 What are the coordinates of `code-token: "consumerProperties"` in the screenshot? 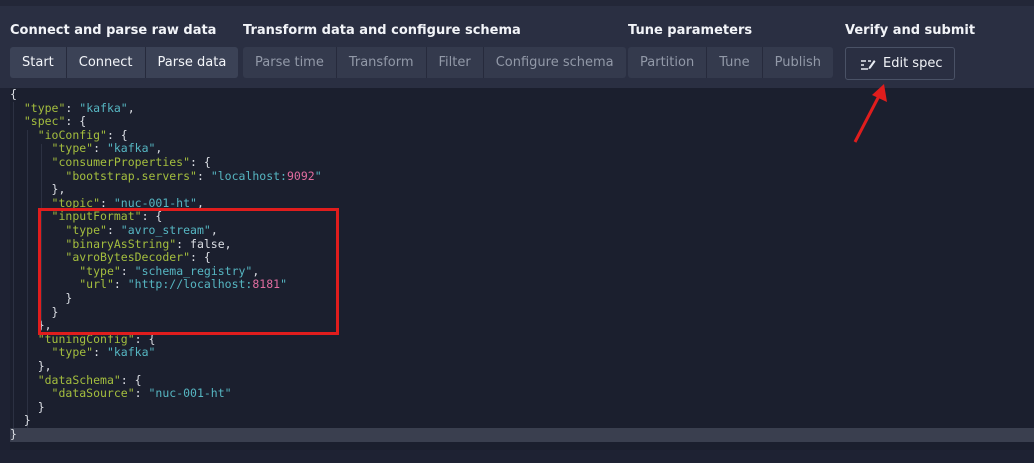 It's located at (121, 162).